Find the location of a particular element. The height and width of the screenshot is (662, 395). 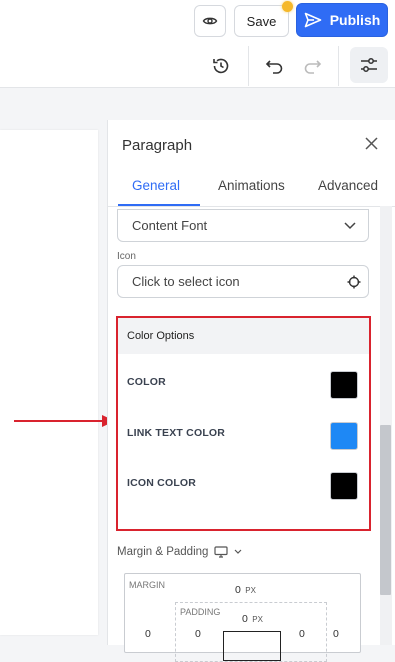

font-select: Content Font is located at coordinates (243, 225).